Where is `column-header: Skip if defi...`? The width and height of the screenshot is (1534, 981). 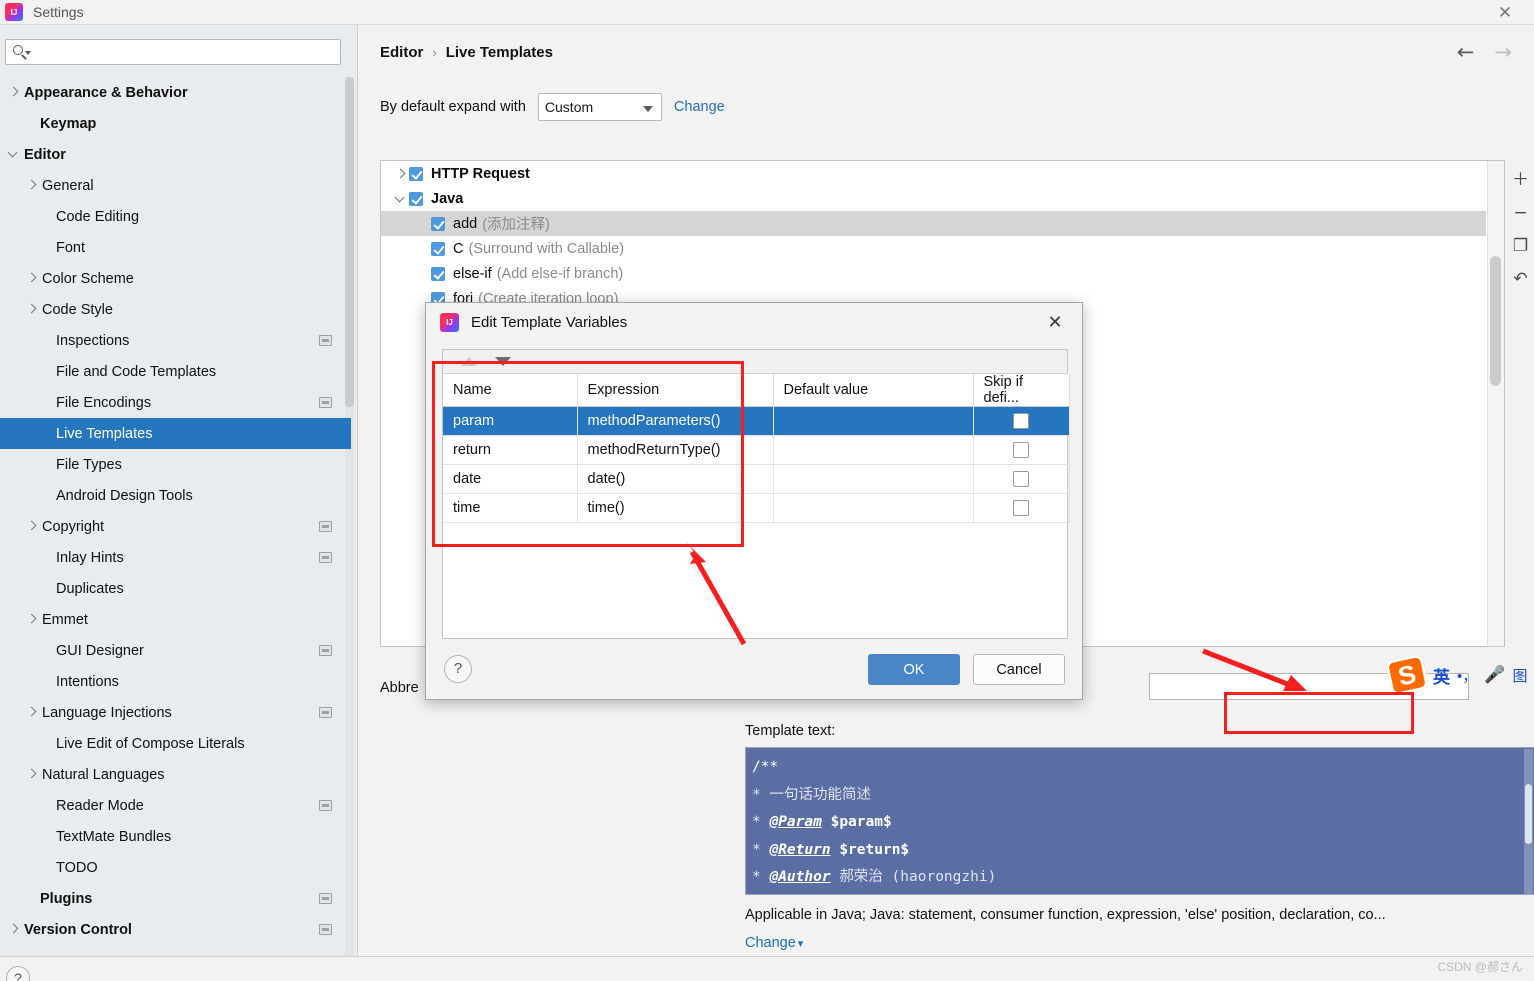 column-header: Skip if defi... is located at coordinates (1021, 390).